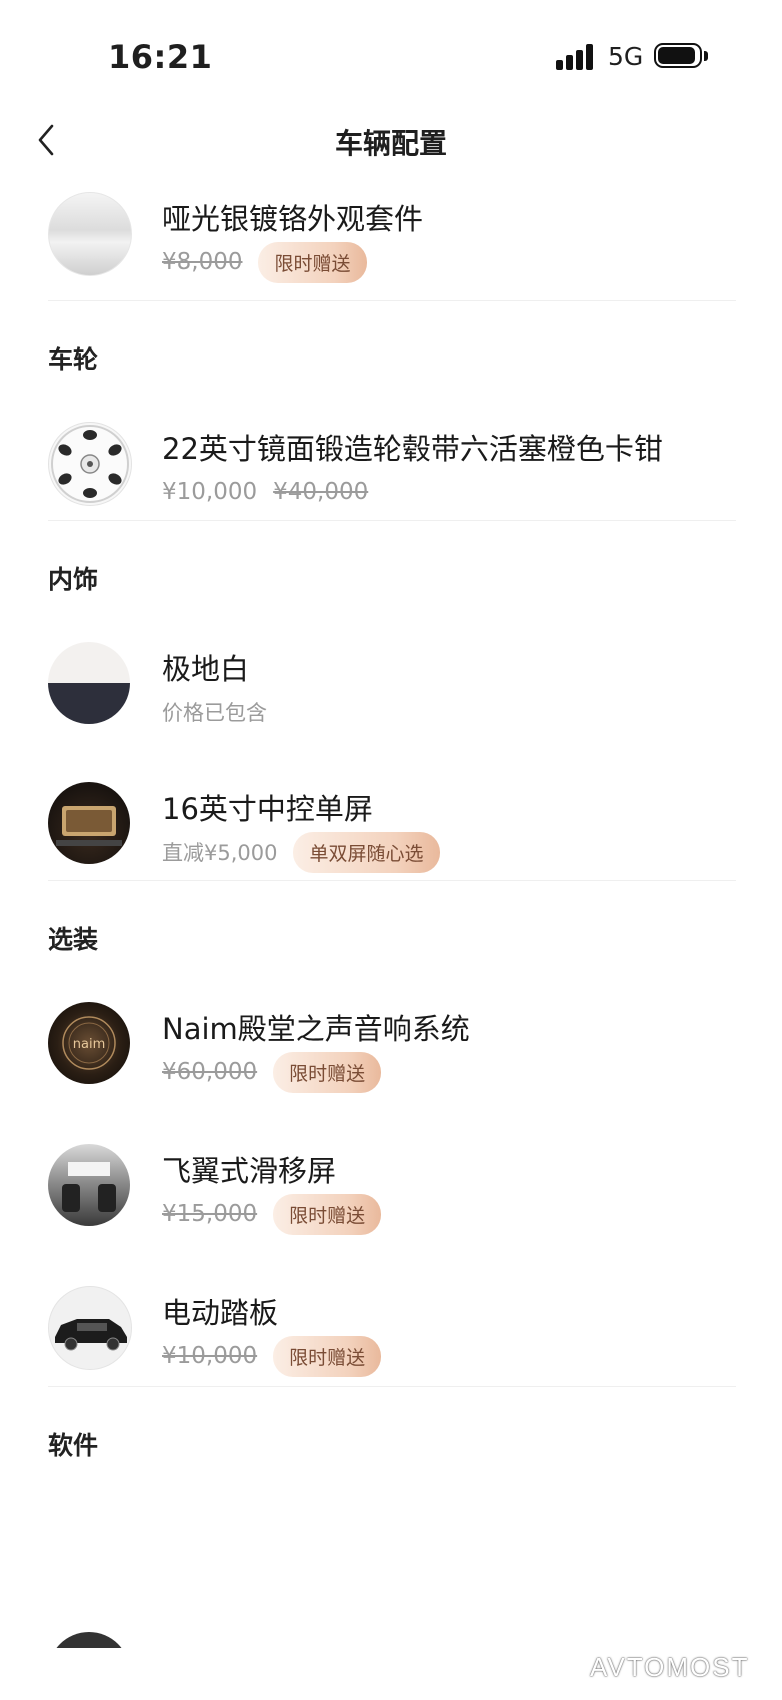  What do you see at coordinates (681, 56) in the screenshot?
I see `battery-icon` at bounding box center [681, 56].